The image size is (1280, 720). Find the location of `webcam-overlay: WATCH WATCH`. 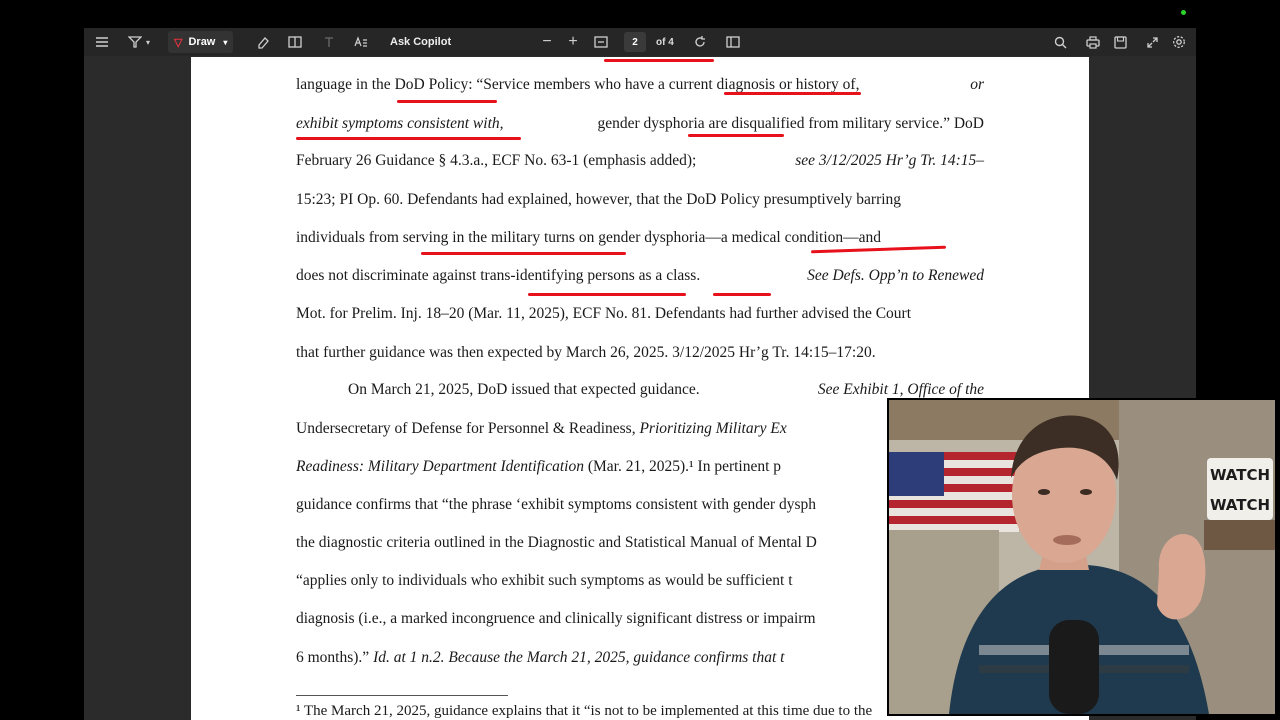

webcam-overlay: WATCH WATCH is located at coordinates (1082, 557).